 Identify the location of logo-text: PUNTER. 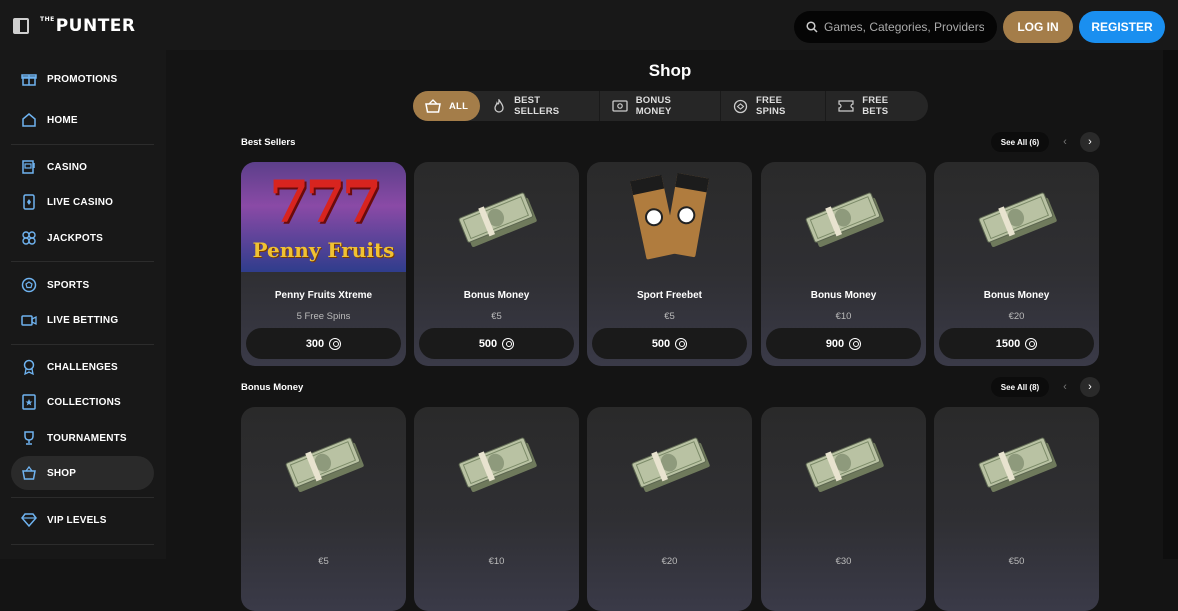
(95, 26).